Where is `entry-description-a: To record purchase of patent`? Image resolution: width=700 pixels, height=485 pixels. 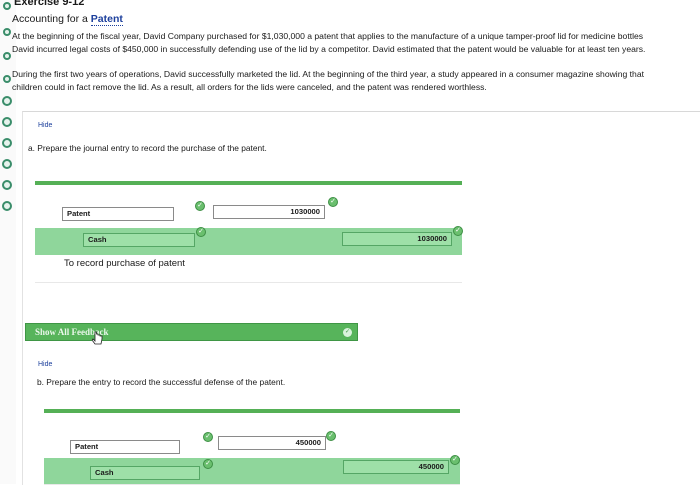
entry-description-a: To record purchase of patent is located at coordinates (124, 263).